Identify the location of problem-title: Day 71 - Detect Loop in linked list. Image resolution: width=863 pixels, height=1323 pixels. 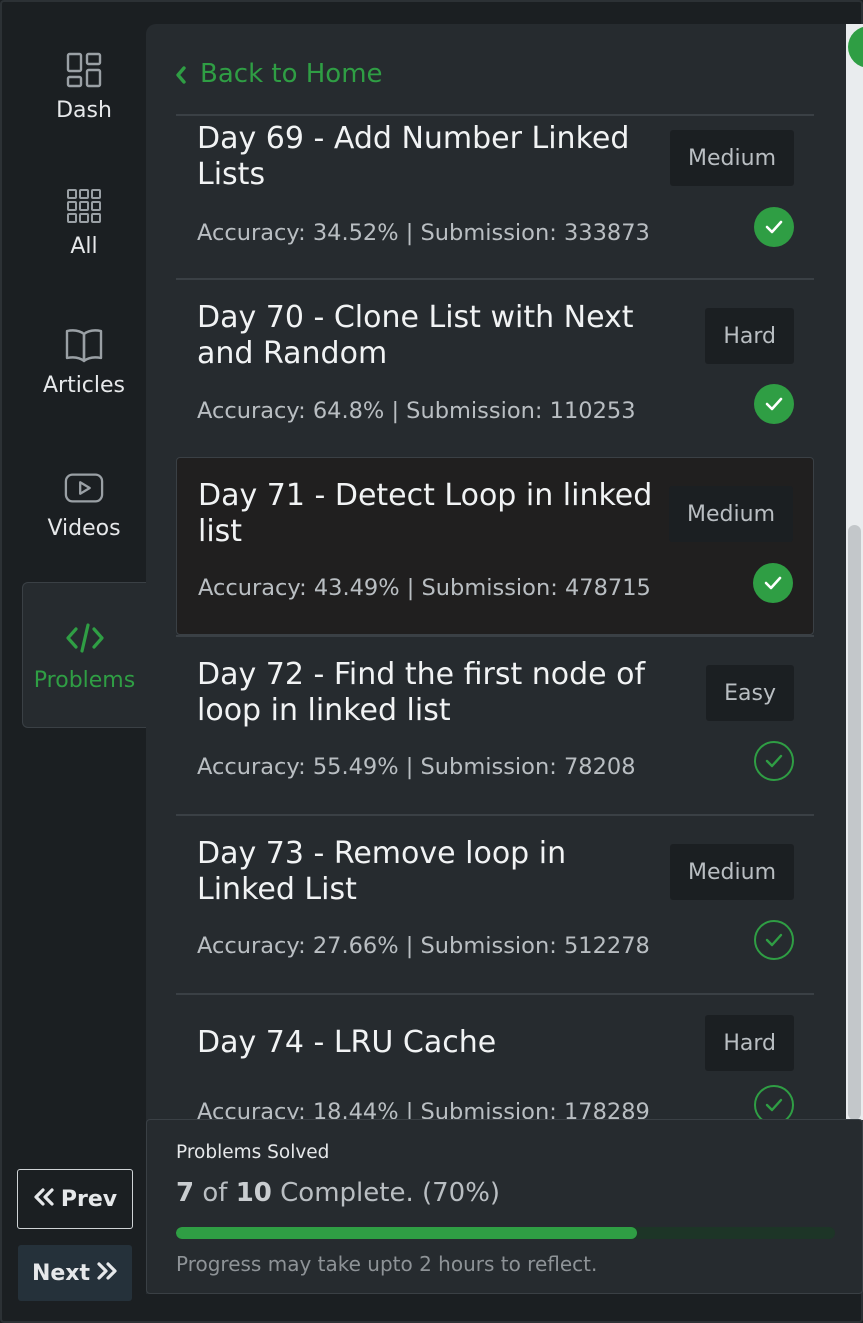
(428, 514).